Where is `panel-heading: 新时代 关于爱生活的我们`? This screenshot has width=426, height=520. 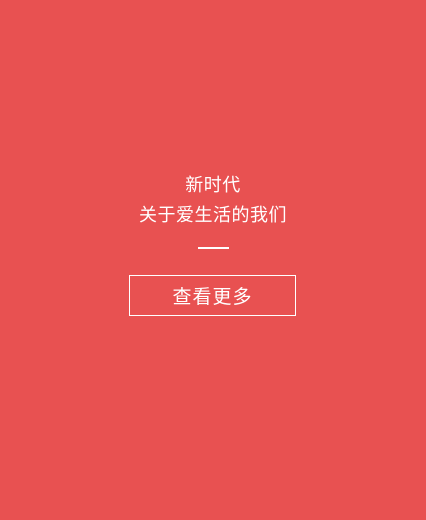 panel-heading: 新时代 关于爱生活的我们 is located at coordinates (213, 201).